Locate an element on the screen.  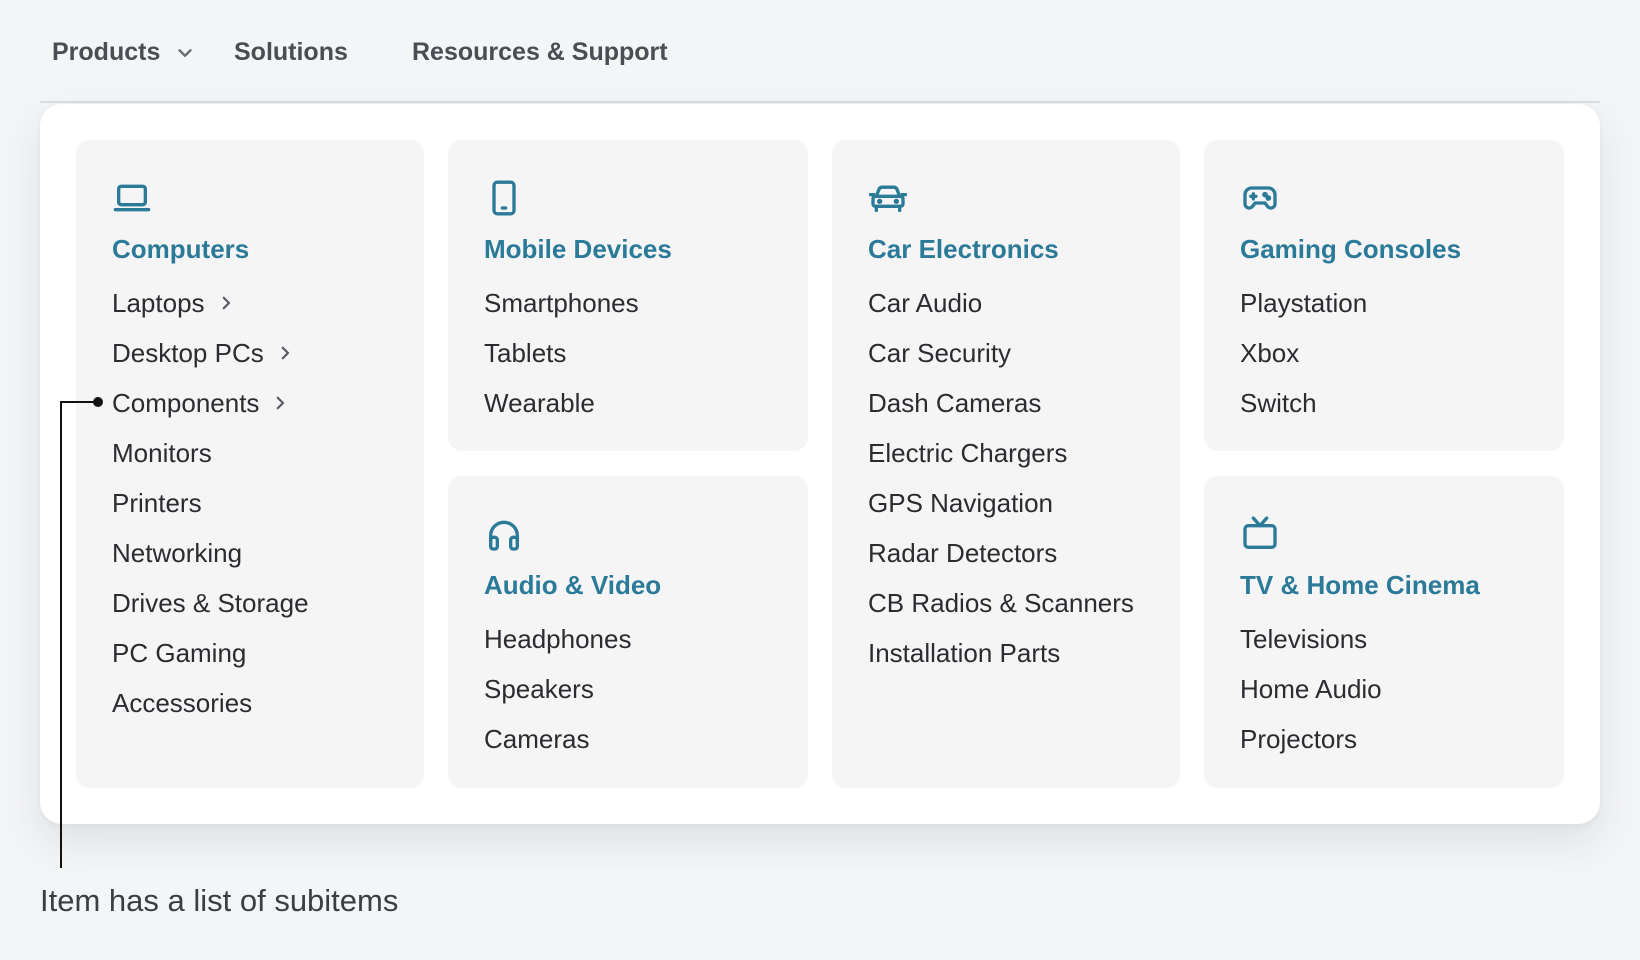
menu-item-tablets: Tablets is located at coordinates (628, 353).